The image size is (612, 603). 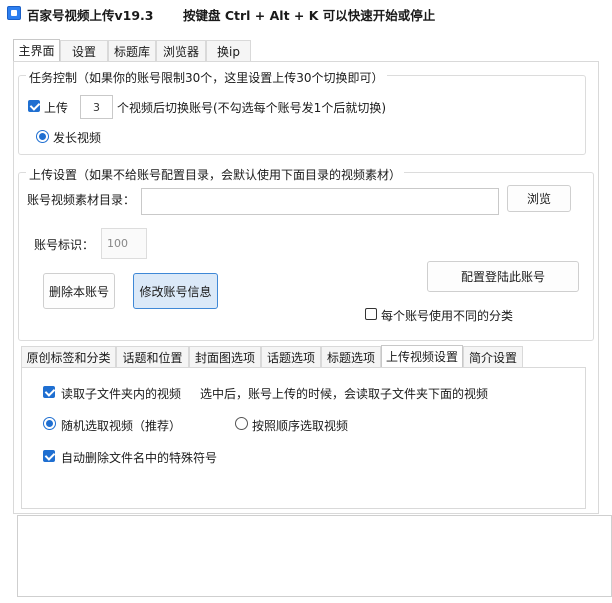 What do you see at coordinates (90, 15) in the screenshot?
I see `app-title: 百家号视频上传v19.3` at bounding box center [90, 15].